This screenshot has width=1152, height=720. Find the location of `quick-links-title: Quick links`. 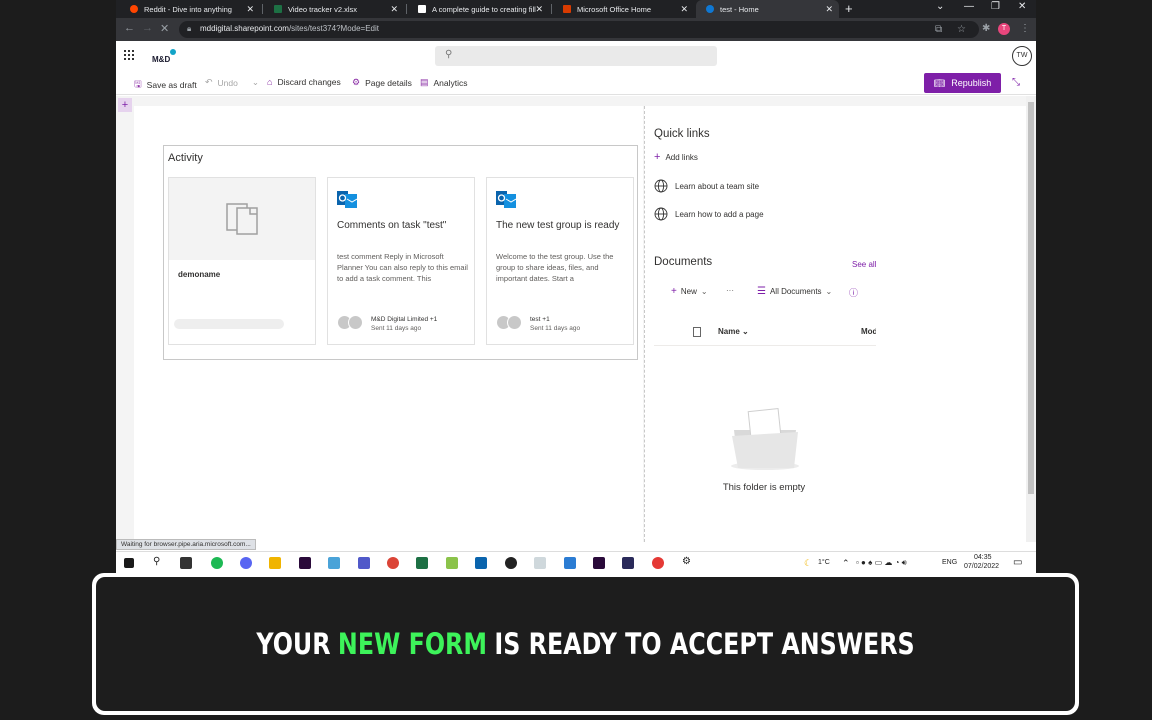

quick-links-title: Quick links is located at coordinates (682, 134).